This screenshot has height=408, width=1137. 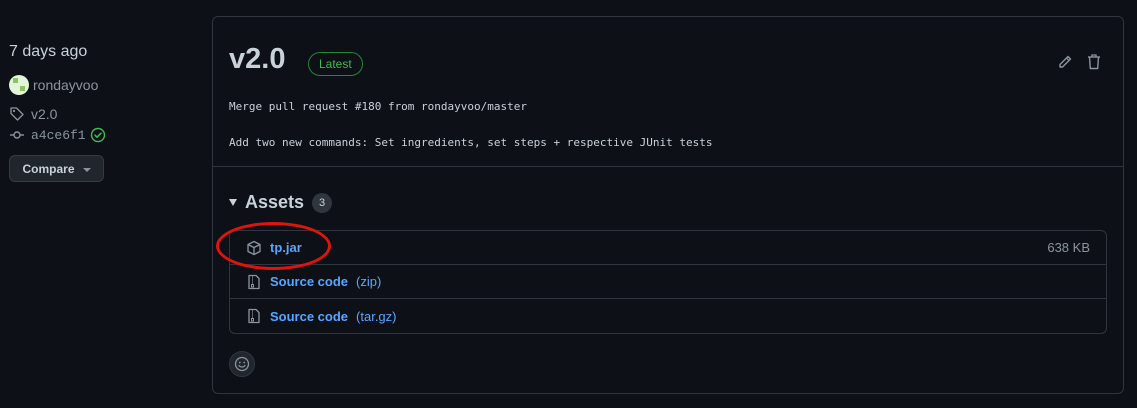 I want to click on assets-toggle: Assets 3, so click(x=281, y=202).